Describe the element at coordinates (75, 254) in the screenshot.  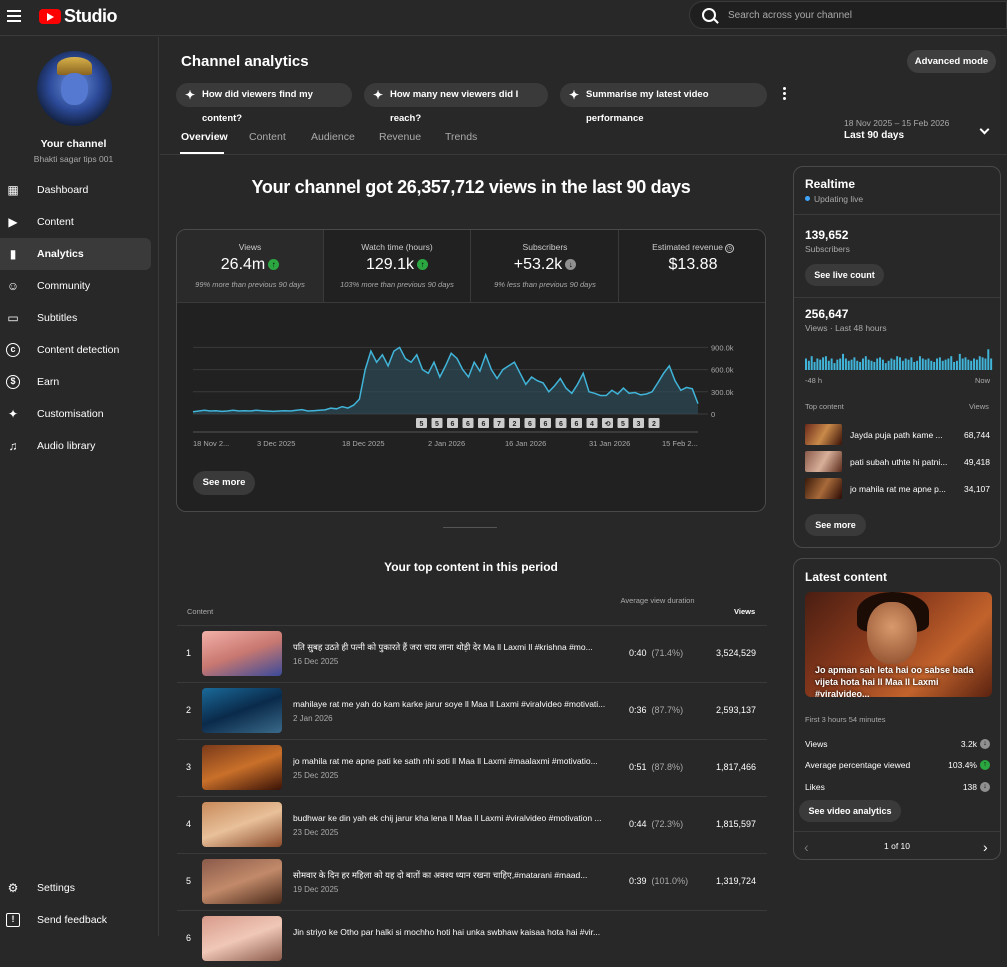
I see `sidebar-item-analytics: ▮ Analytics` at that location.